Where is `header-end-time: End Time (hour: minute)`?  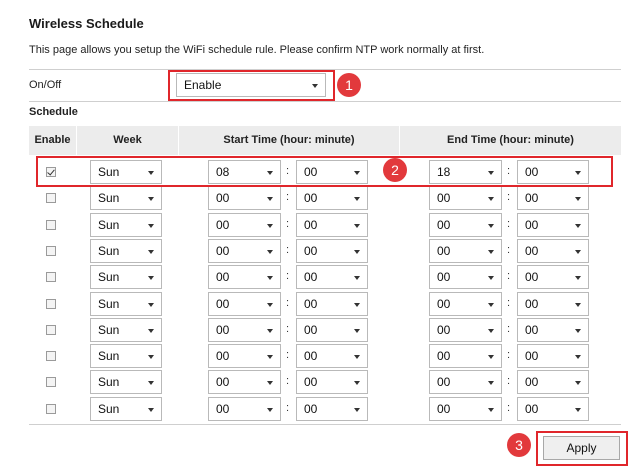
header-end-time: End Time (hour: minute) is located at coordinates (510, 140).